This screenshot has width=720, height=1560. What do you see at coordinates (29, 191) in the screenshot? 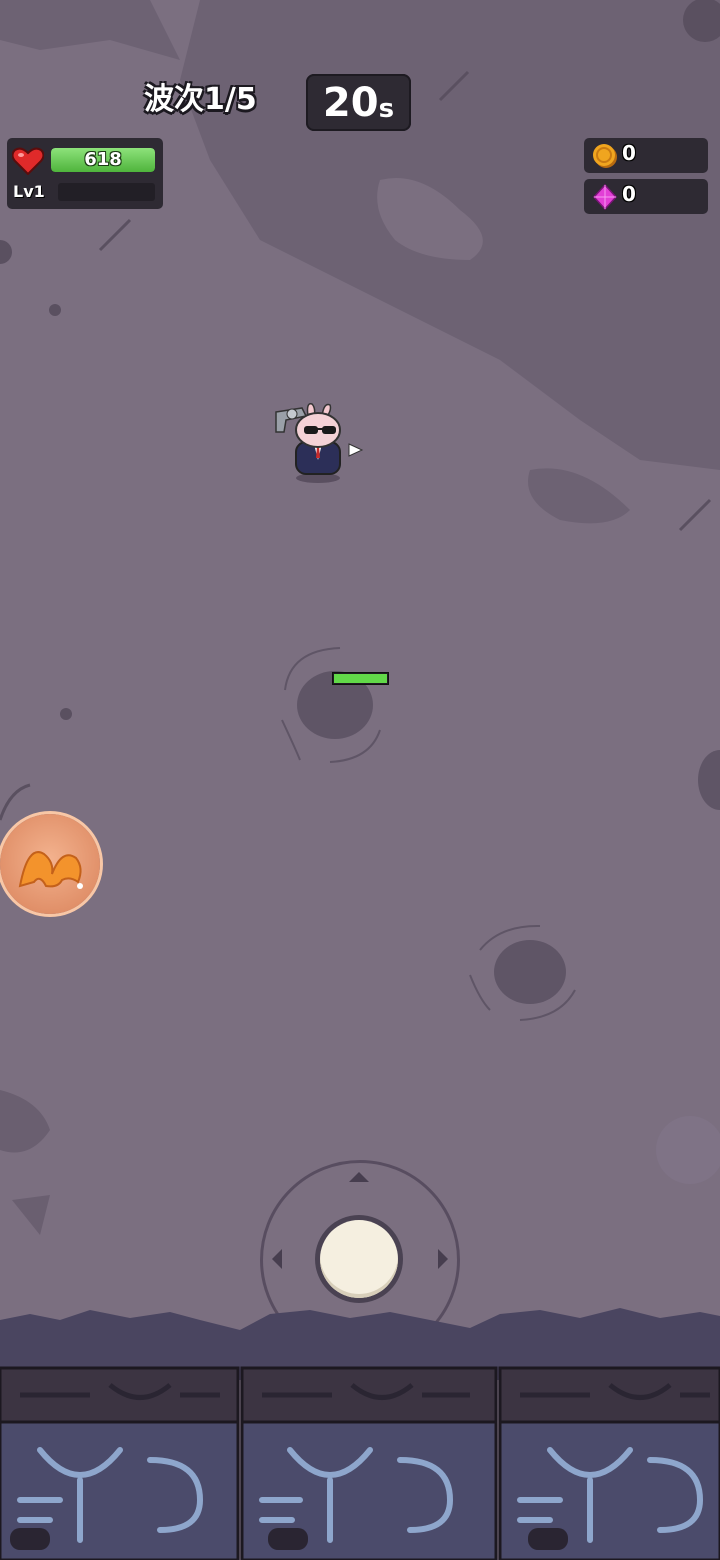
I see `player-level: Lv1` at bounding box center [29, 191].